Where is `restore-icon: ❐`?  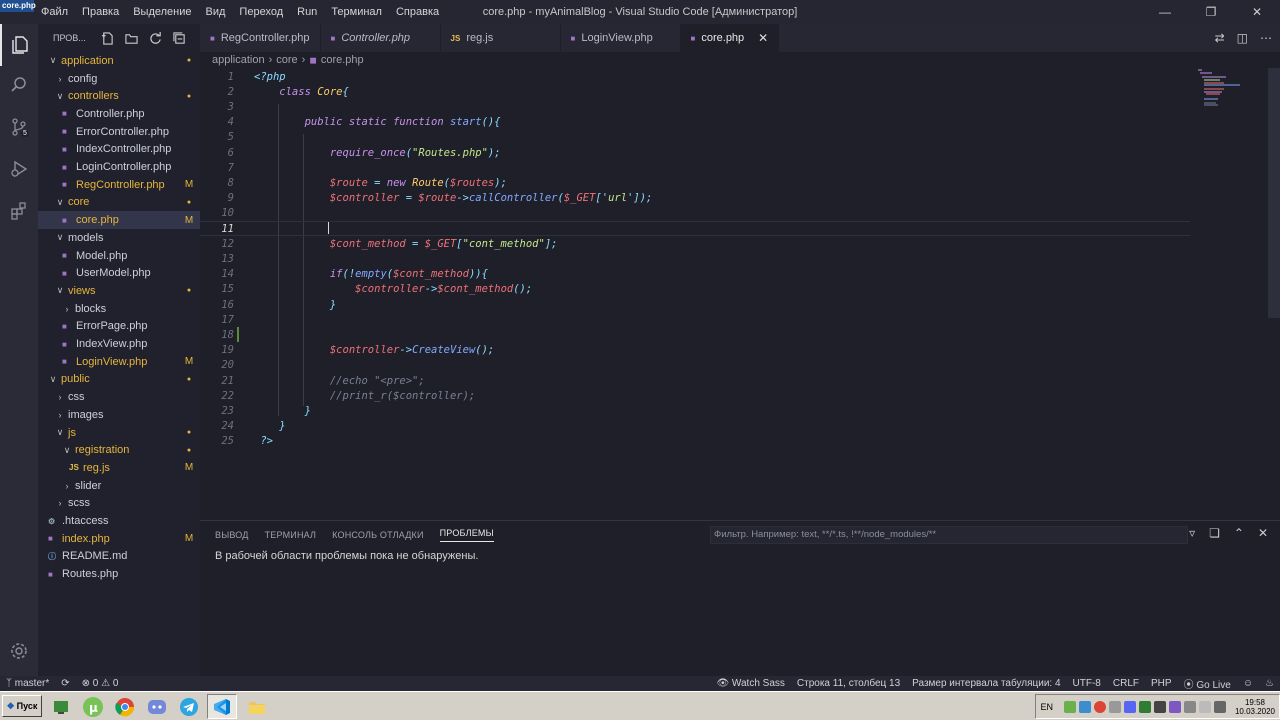 restore-icon: ❐ is located at coordinates (1211, 12).